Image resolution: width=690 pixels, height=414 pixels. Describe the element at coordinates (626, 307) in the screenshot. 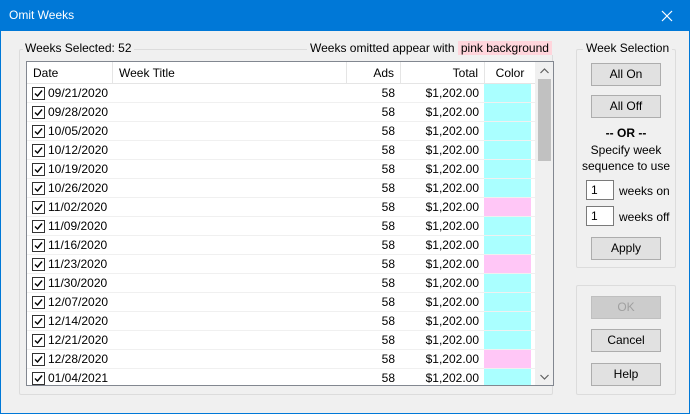

I see `ok-button: OK` at that location.